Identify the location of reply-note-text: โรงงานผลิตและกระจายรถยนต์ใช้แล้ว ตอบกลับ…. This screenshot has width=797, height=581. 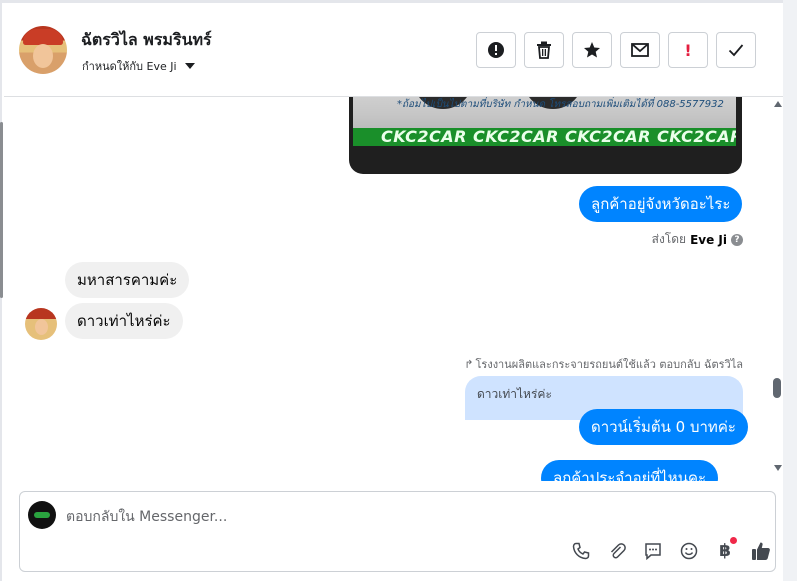
(609, 364).